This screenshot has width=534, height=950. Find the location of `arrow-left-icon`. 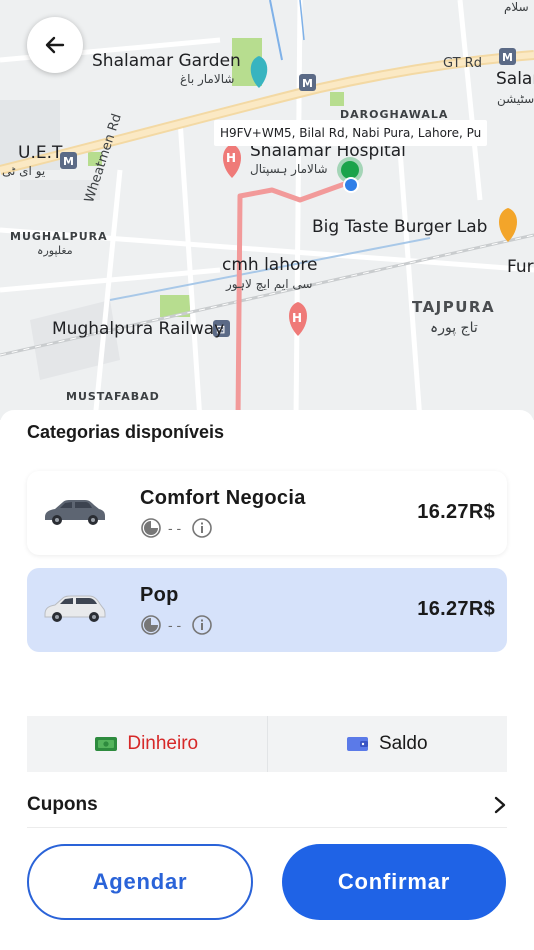

arrow-left-icon is located at coordinates (55, 45).